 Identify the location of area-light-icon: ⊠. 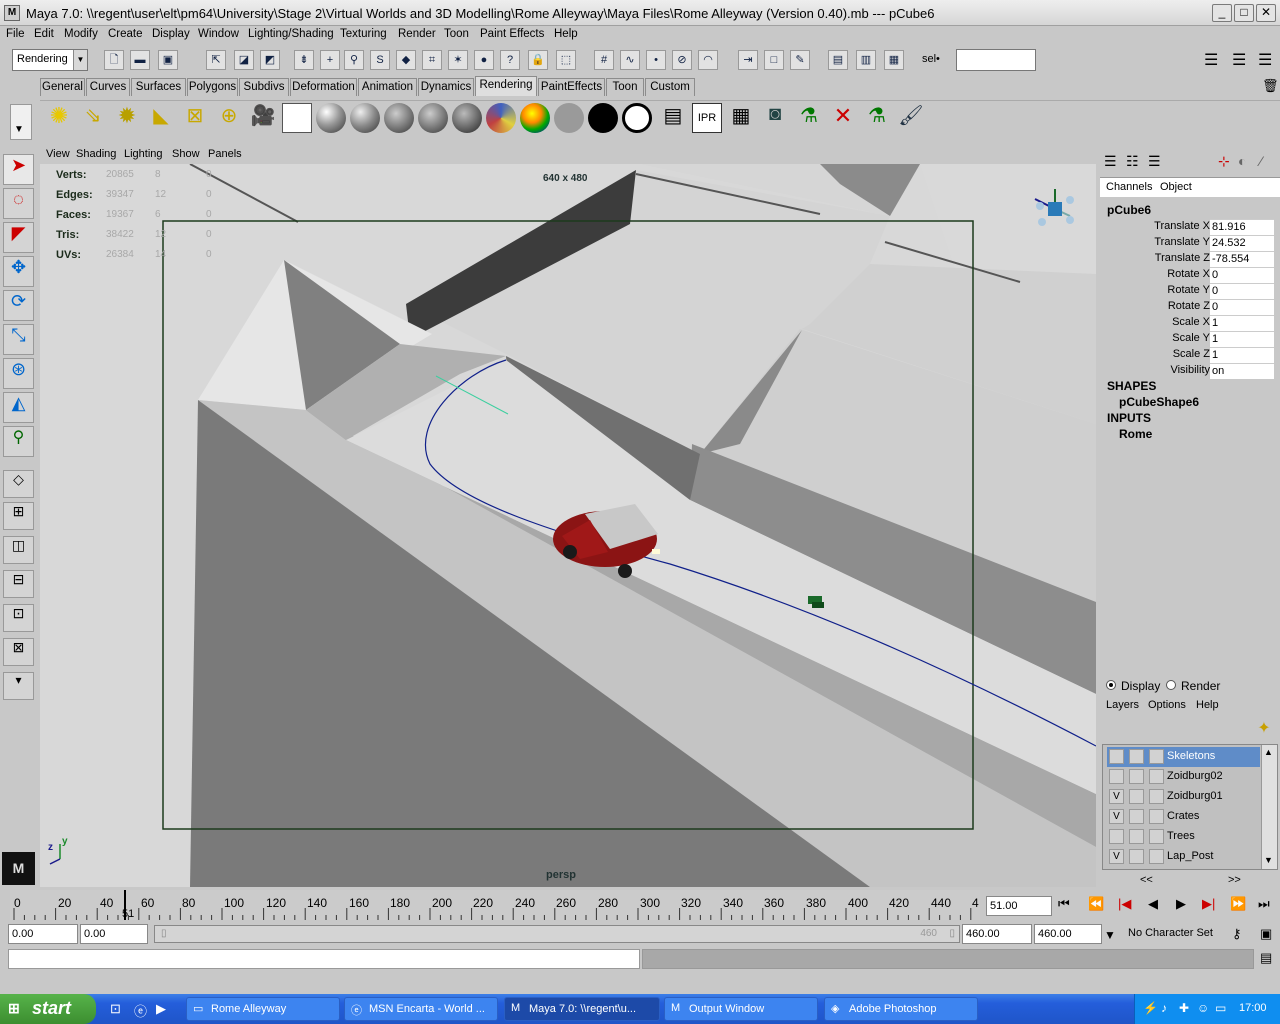
(195, 118).